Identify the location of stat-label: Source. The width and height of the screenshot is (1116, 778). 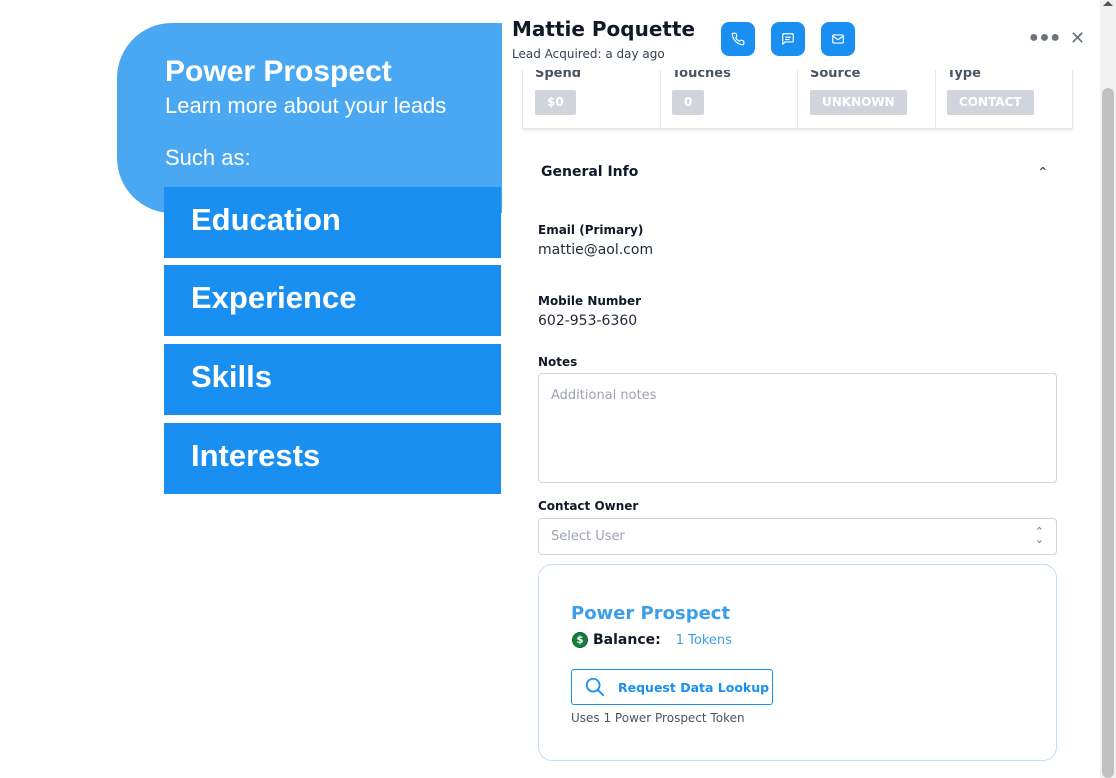
(835, 75).